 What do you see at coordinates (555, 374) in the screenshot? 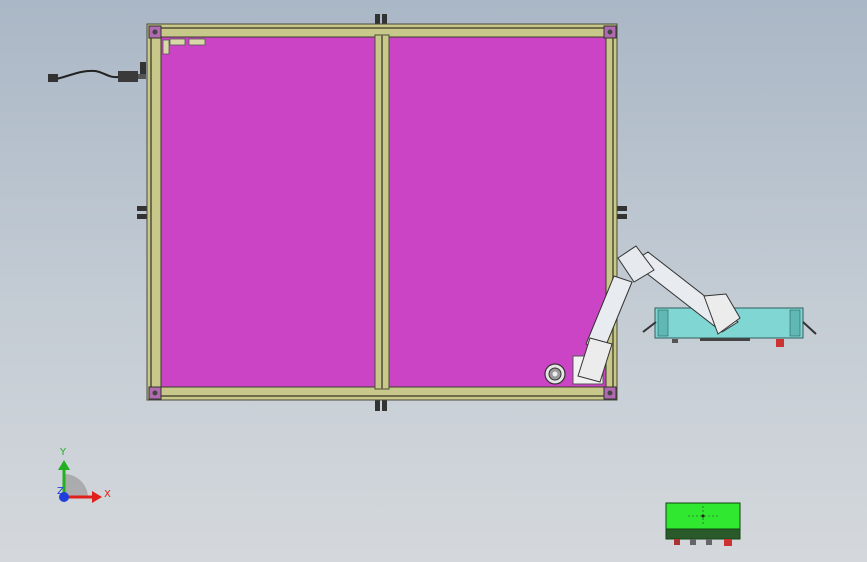
I see `rotary-knob-icon` at bounding box center [555, 374].